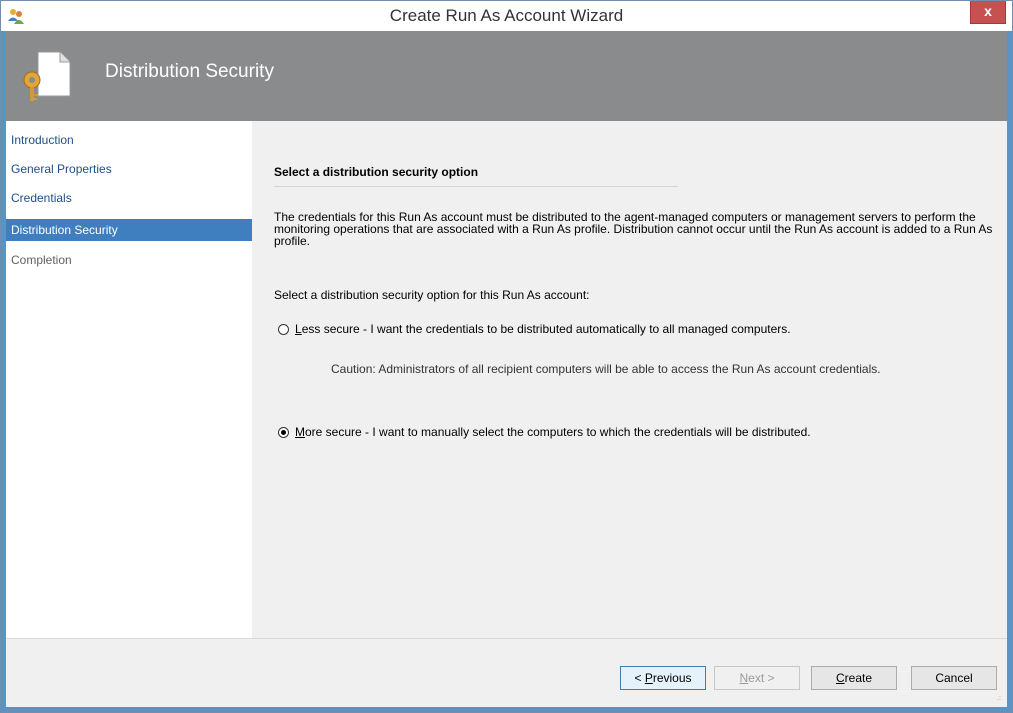  I want to click on close-icon: x, so click(988, 11).